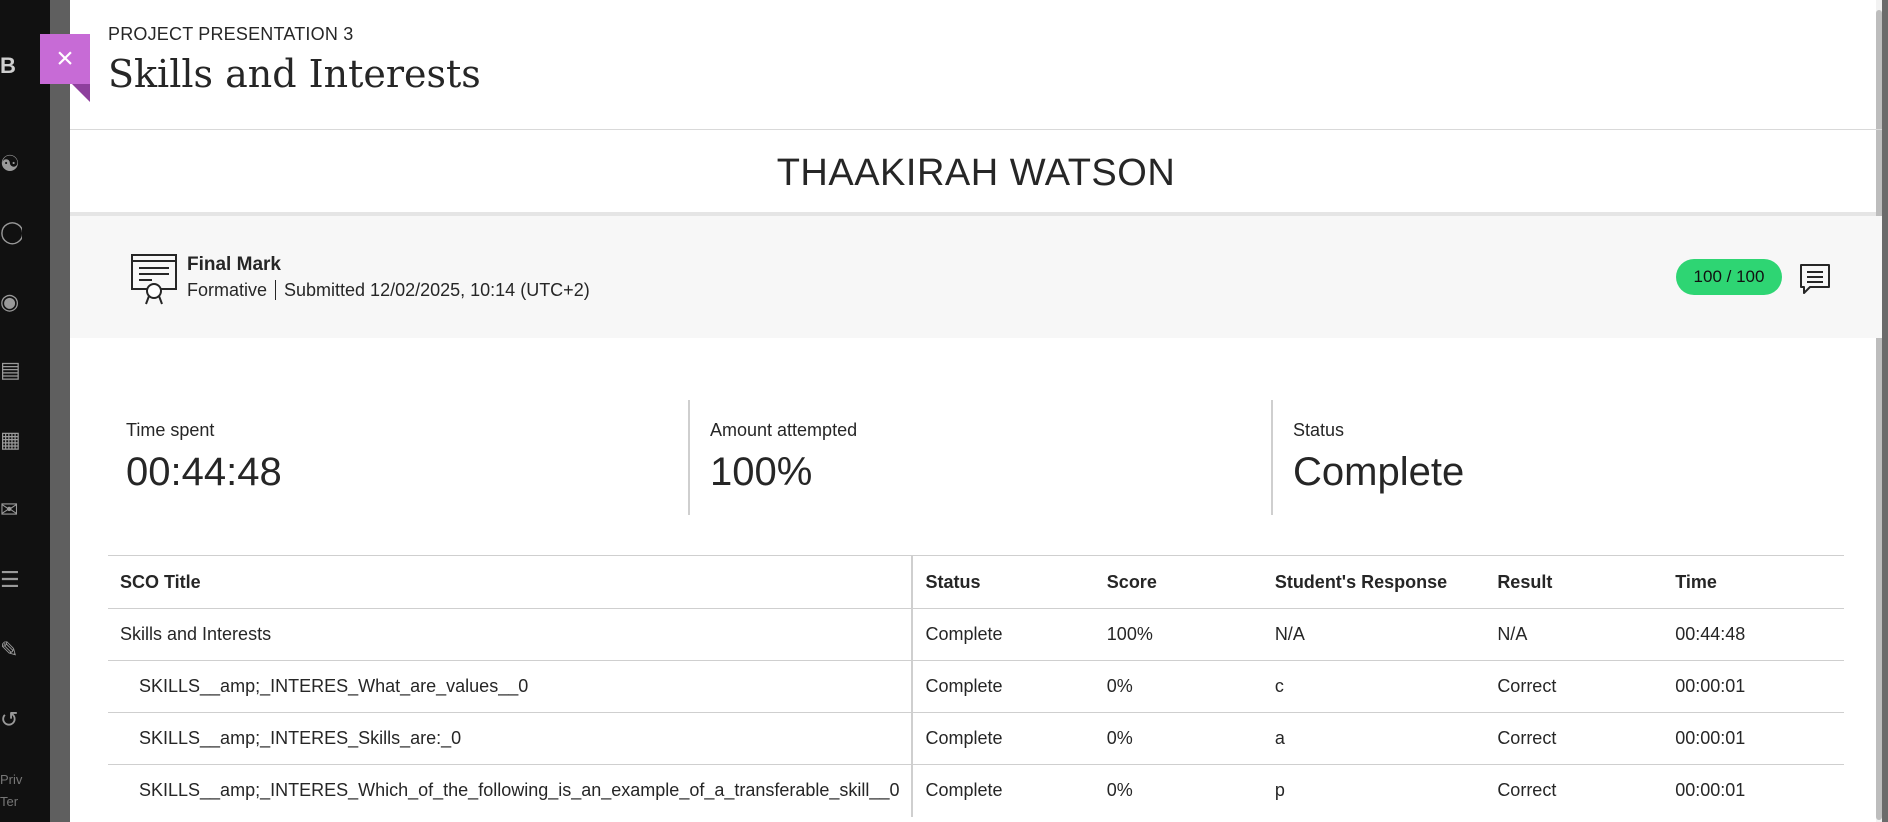 Image resolution: width=1888 pixels, height=822 pixels. What do you see at coordinates (9, 649) in the screenshot?
I see `tools-icon: ✎` at bounding box center [9, 649].